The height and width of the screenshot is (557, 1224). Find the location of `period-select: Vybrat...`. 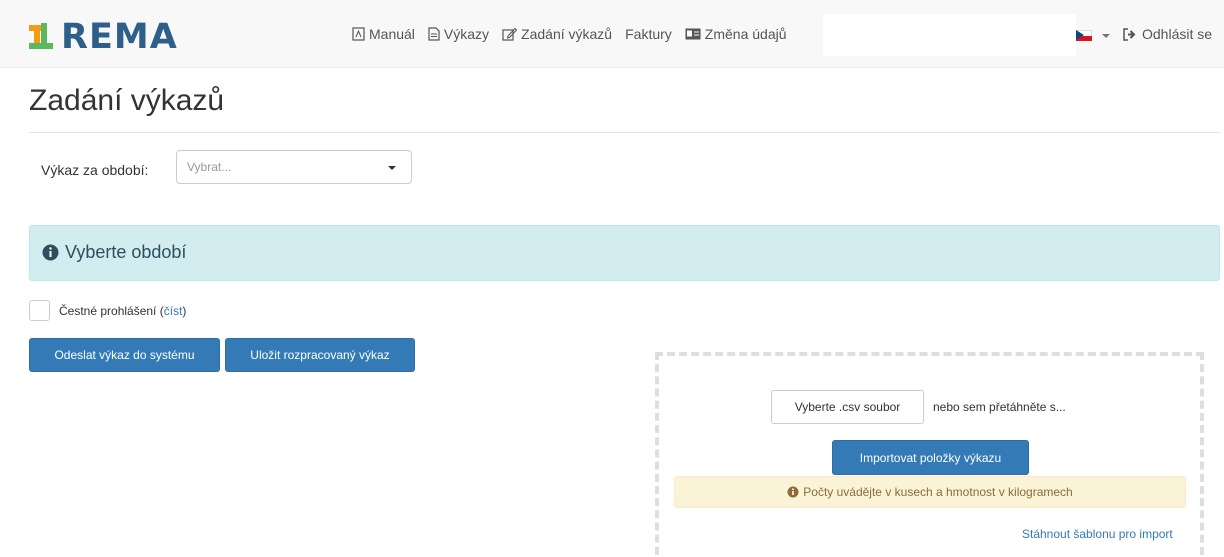

period-select: Vybrat... is located at coordinates (294, 167).